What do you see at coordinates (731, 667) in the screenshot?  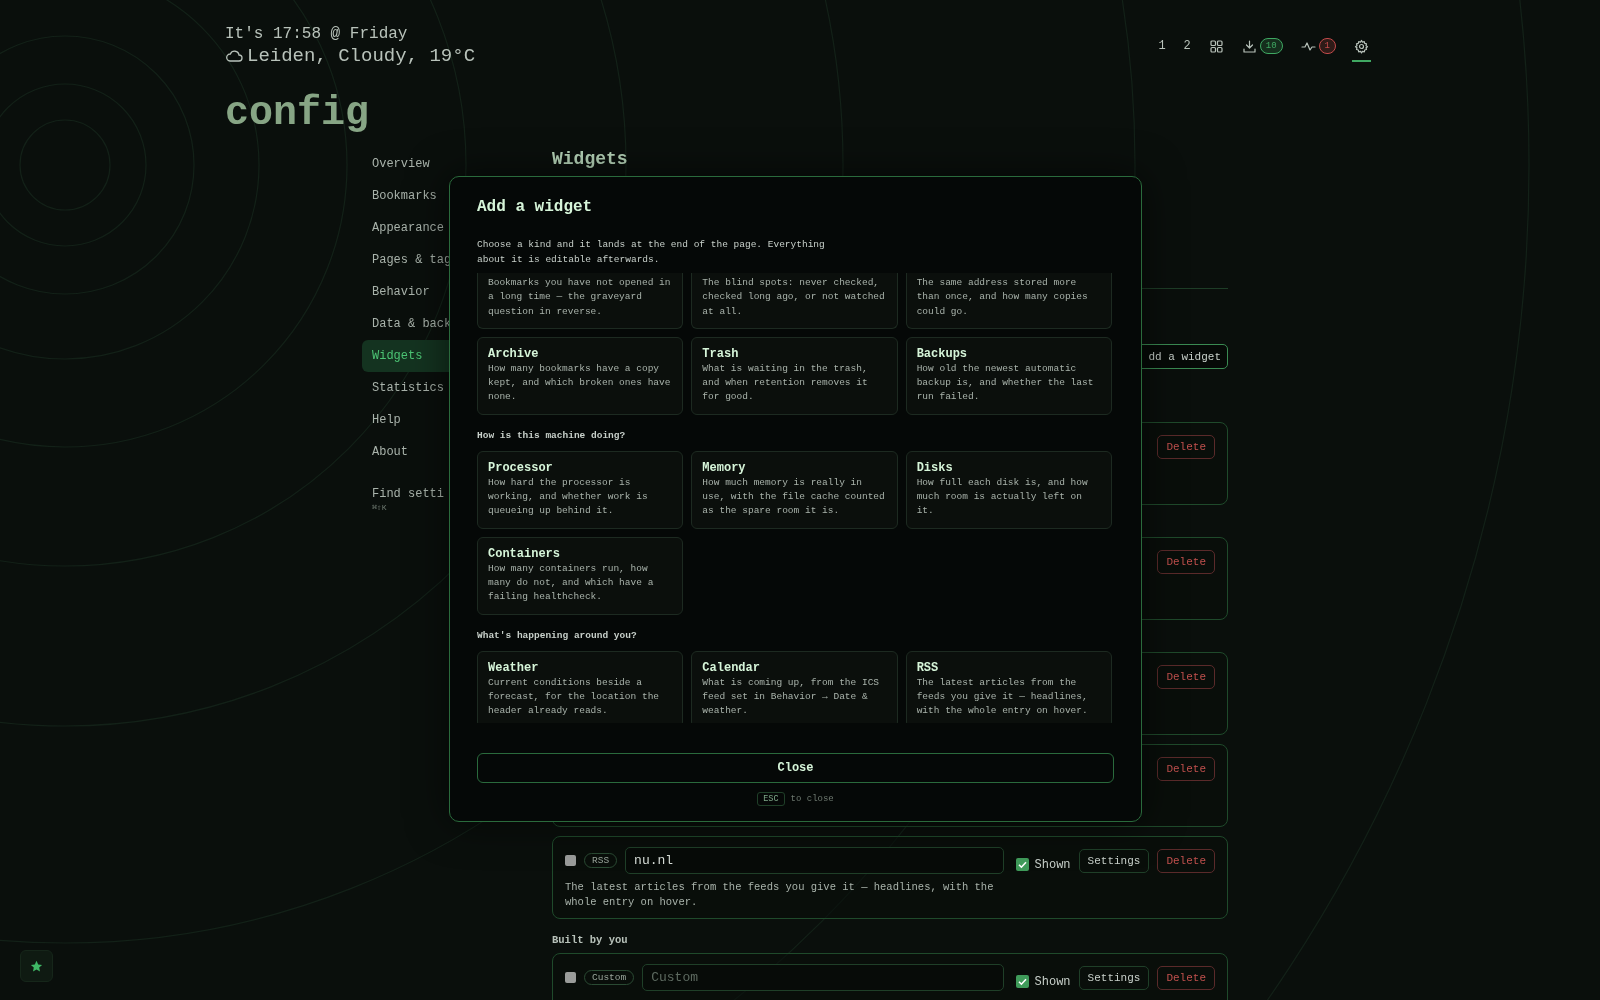 I see `option-title: Calendar` at bounding box center [731, 667].